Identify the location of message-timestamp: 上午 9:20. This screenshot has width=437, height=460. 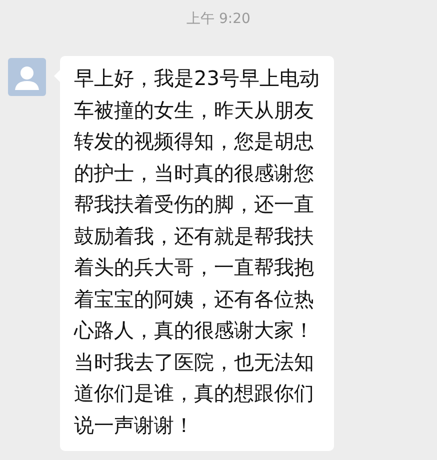
(219, 19).